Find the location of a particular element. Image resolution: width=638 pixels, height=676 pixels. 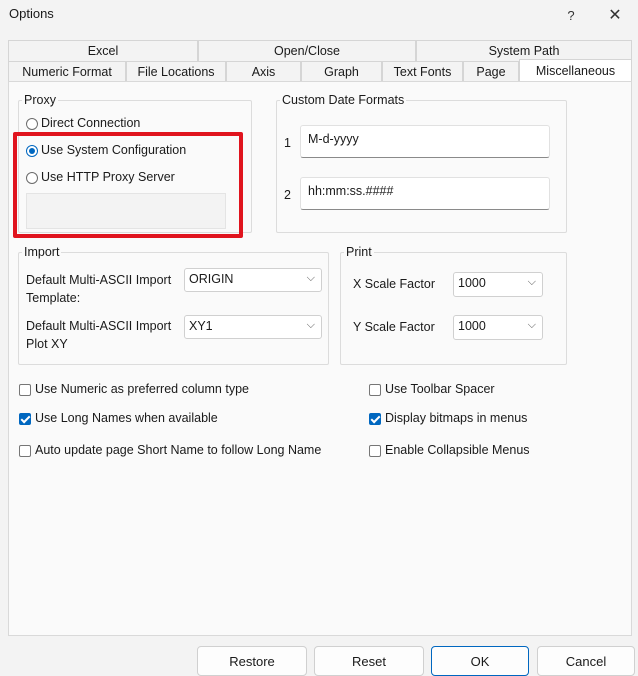

date-format-2-input: hh:mm:ss.#### is located at coordinates (425, 193).